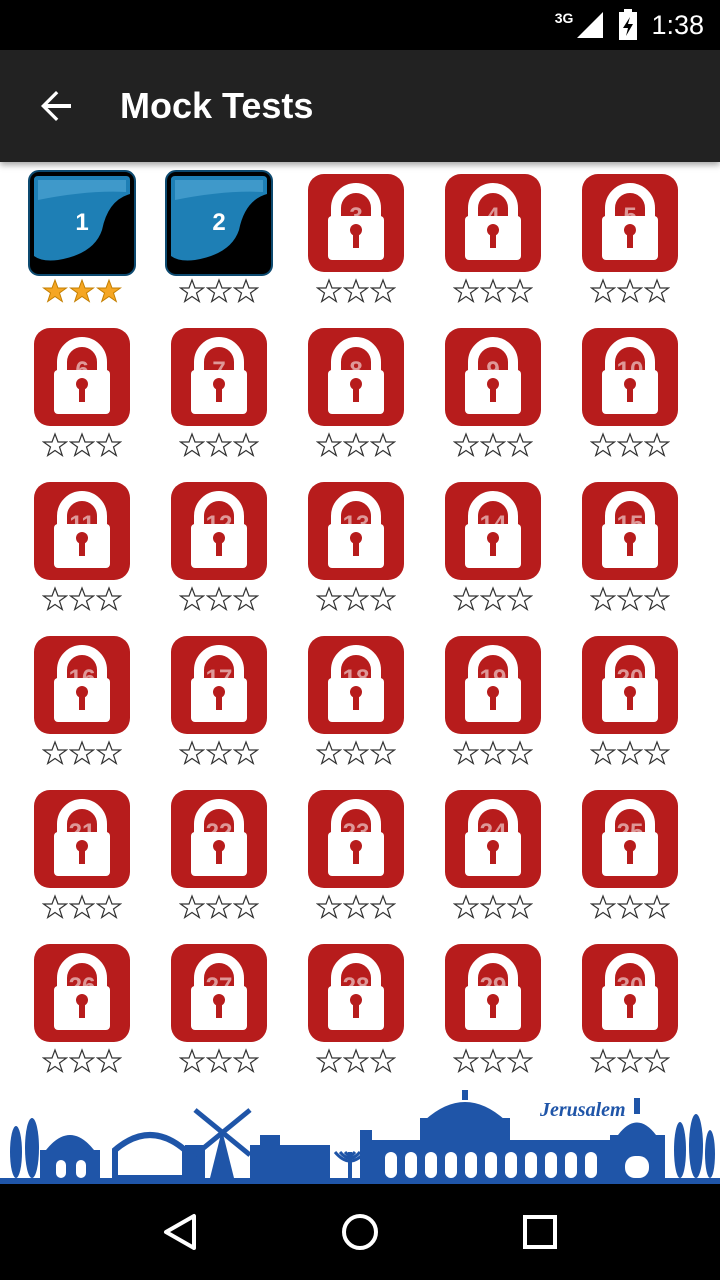 This screenshot has height=1280, width=720. I want to click on nav-back-button, so click(180, 1232).